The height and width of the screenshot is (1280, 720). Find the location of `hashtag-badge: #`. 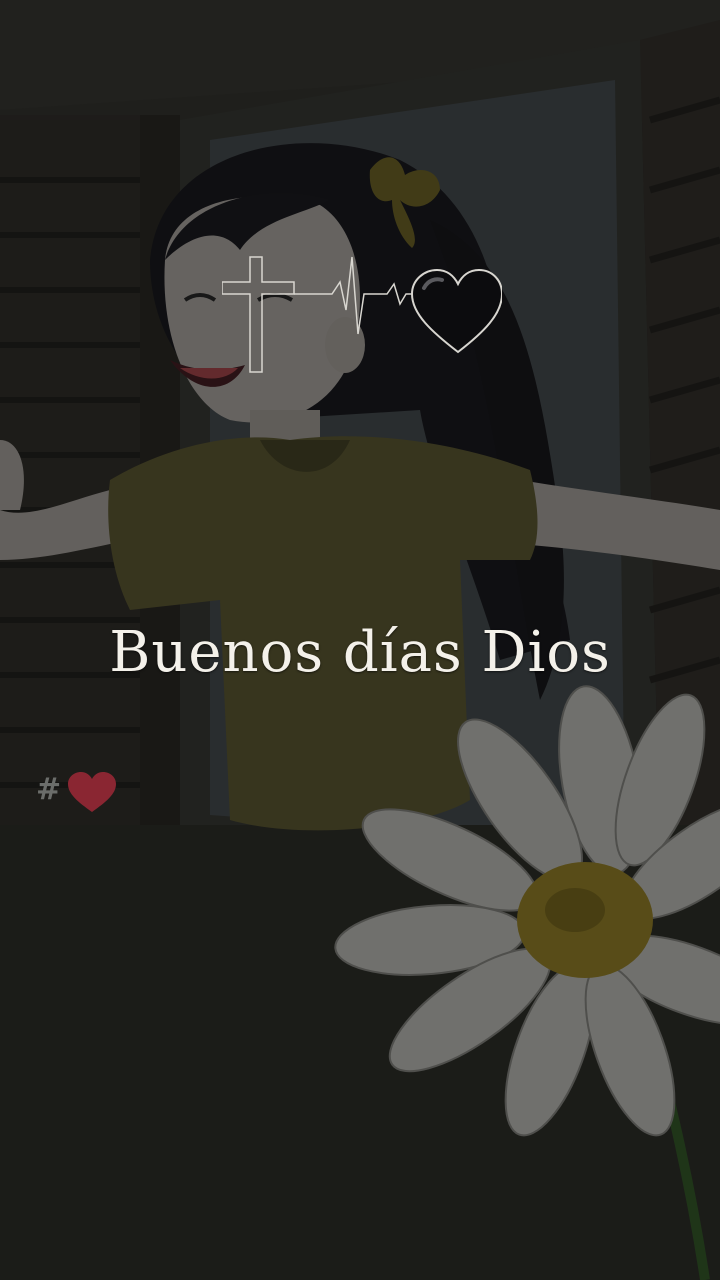

hashtag-badge: # is located at coordinates (78, 792).